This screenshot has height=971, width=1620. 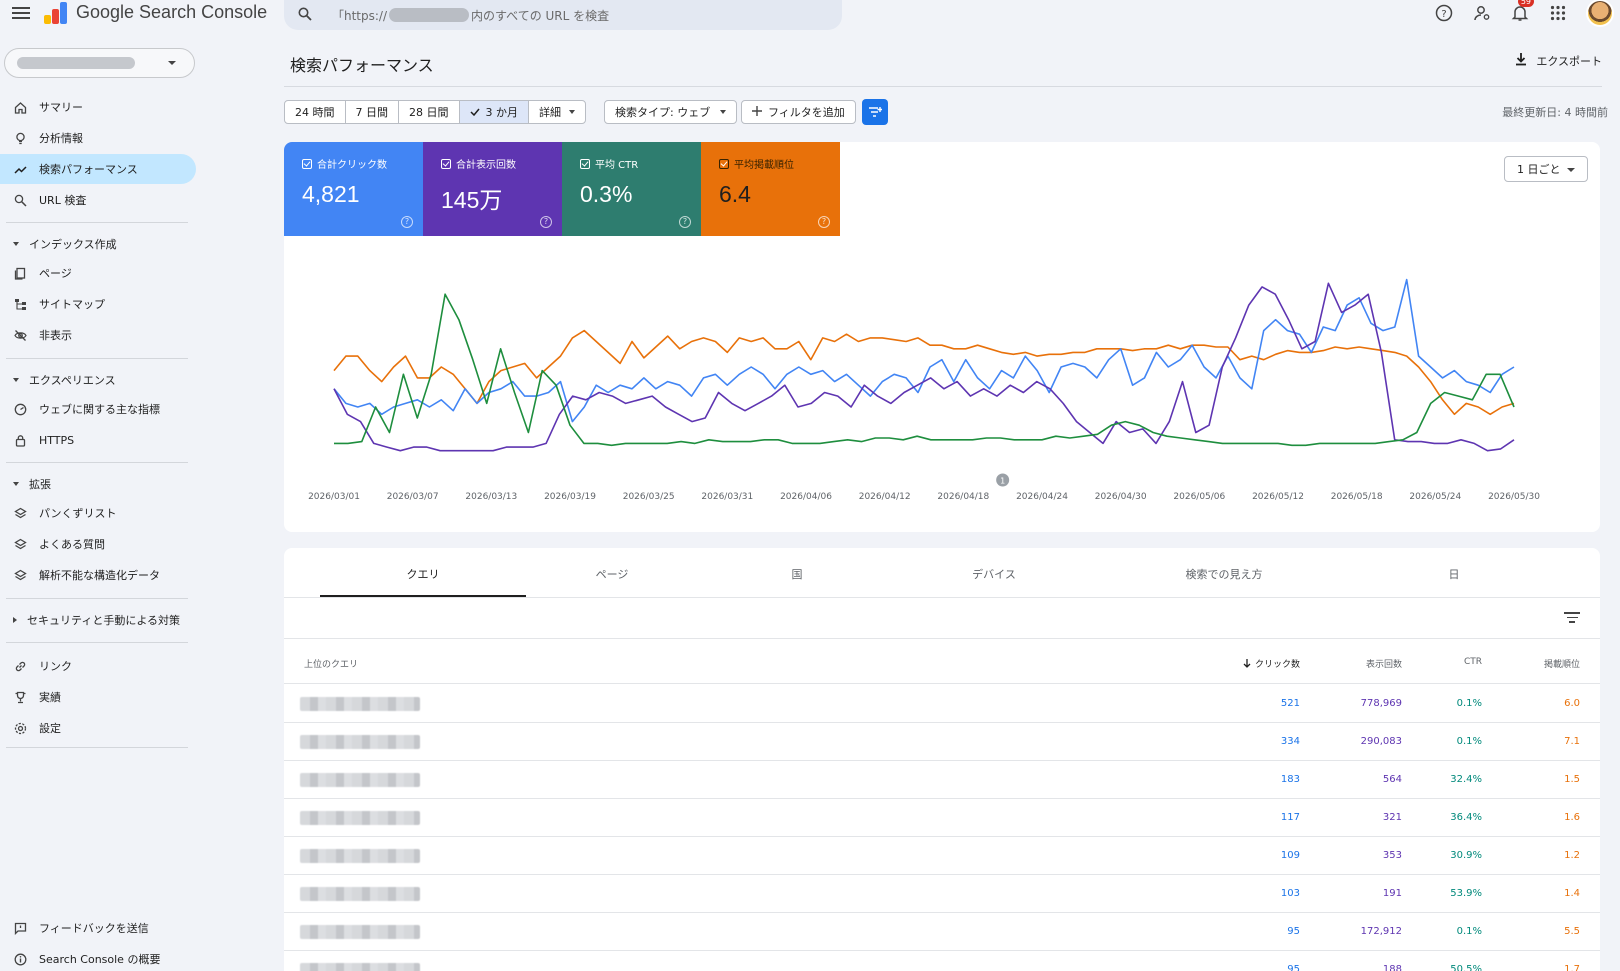 What do you see at coordinates (550, 112) in the screenshot?
I see `date-range-label: 詳細` at bounding box center [550, 112].